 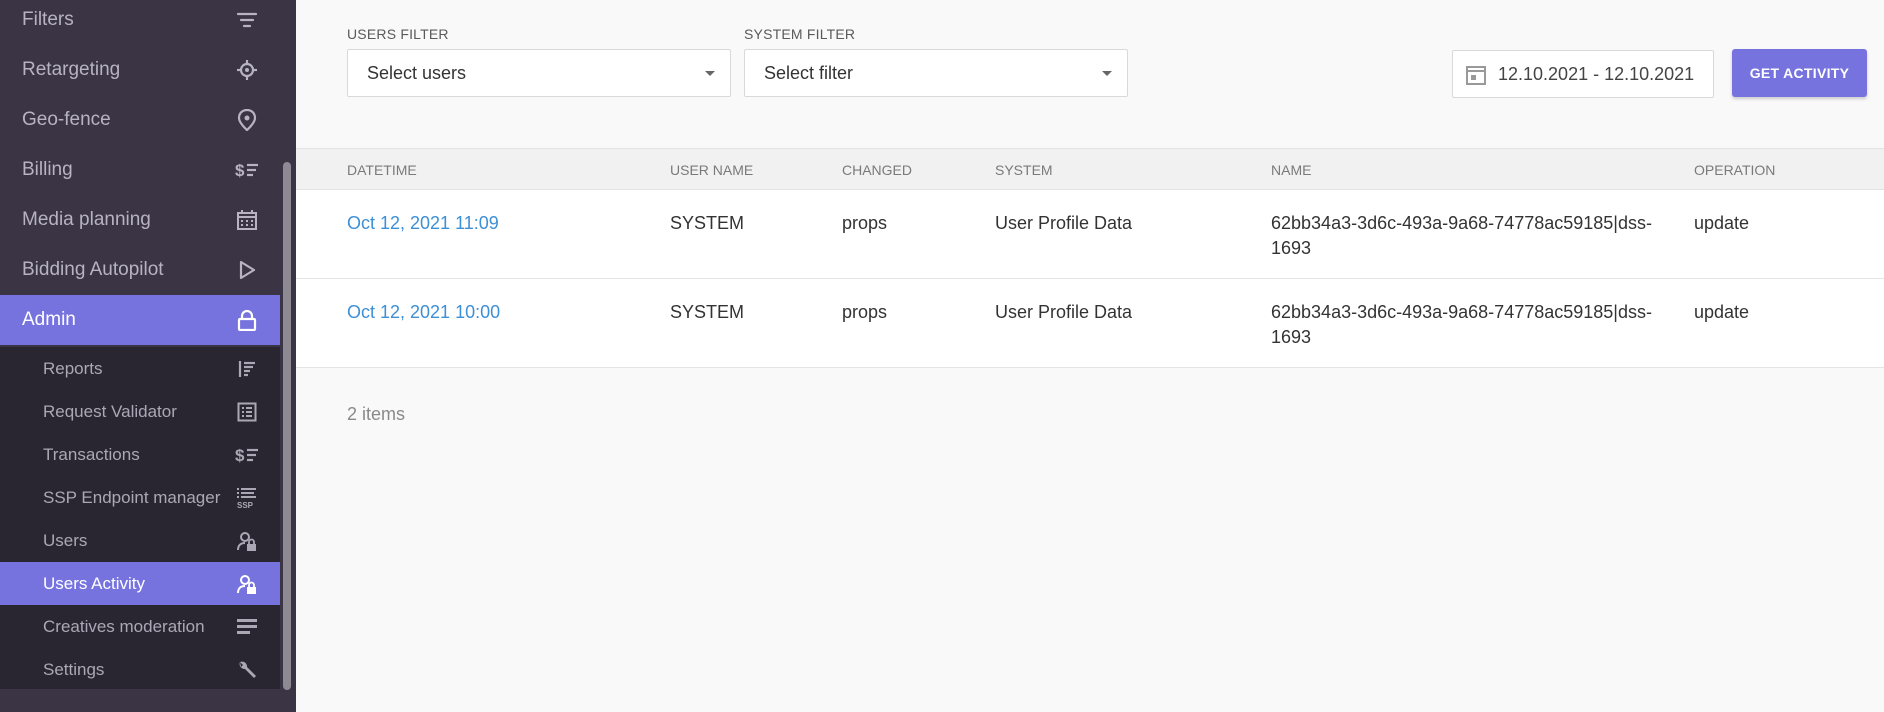 What do you see at coordinates (247, 120) in the screenshot?
I see `location-pin-icon` at bounding box center [247, 120].